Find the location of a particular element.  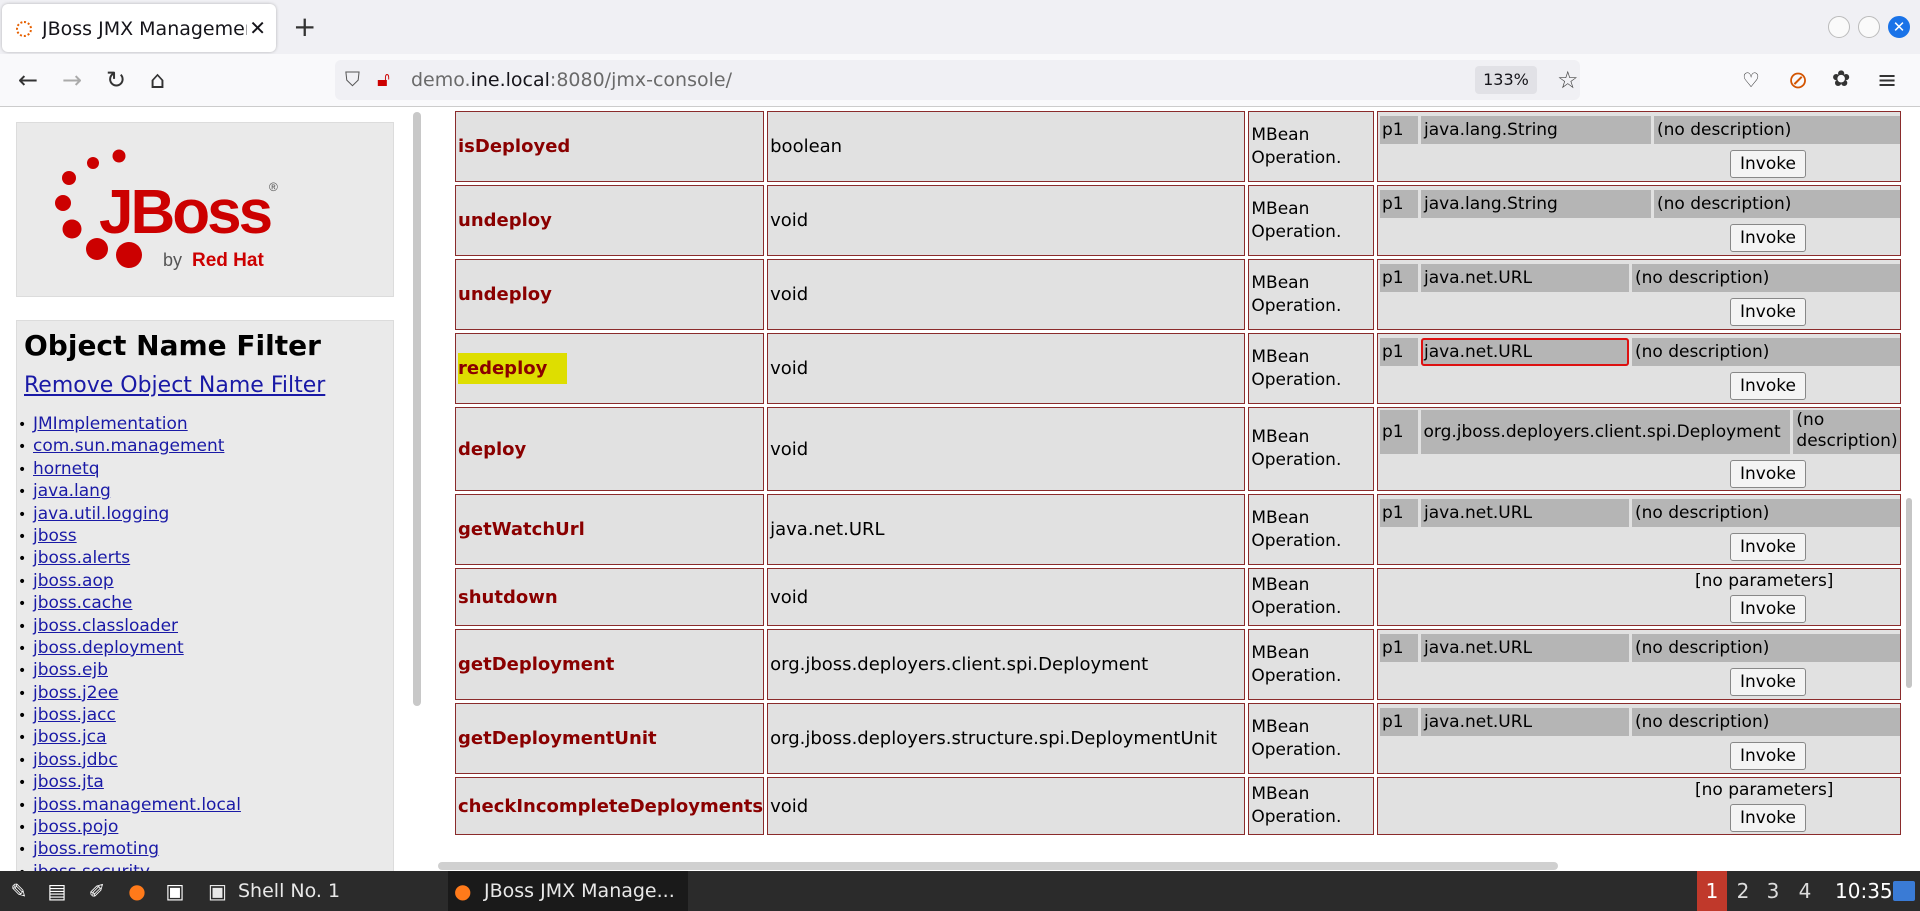

domain-link: jboss.deployment is located at coordinates (108, 648).